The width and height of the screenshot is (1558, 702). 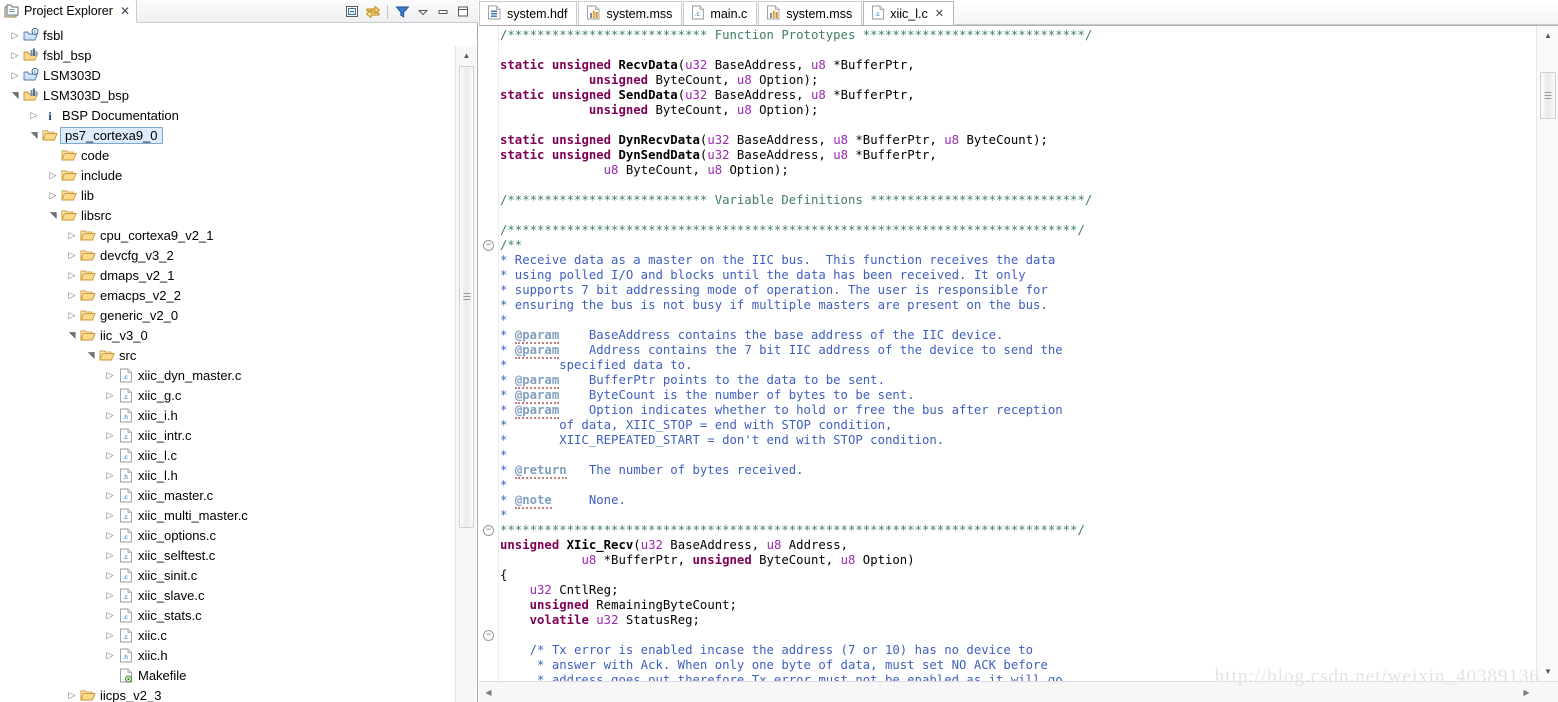 What do you see at coordinates (30, 35) in the screenshot?
I see `c-project-icon: c` at bounding box center [30, 35].